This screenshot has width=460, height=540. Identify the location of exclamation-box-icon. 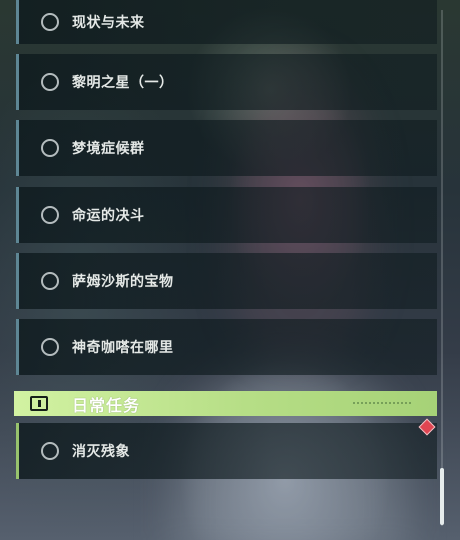
(39, 403).